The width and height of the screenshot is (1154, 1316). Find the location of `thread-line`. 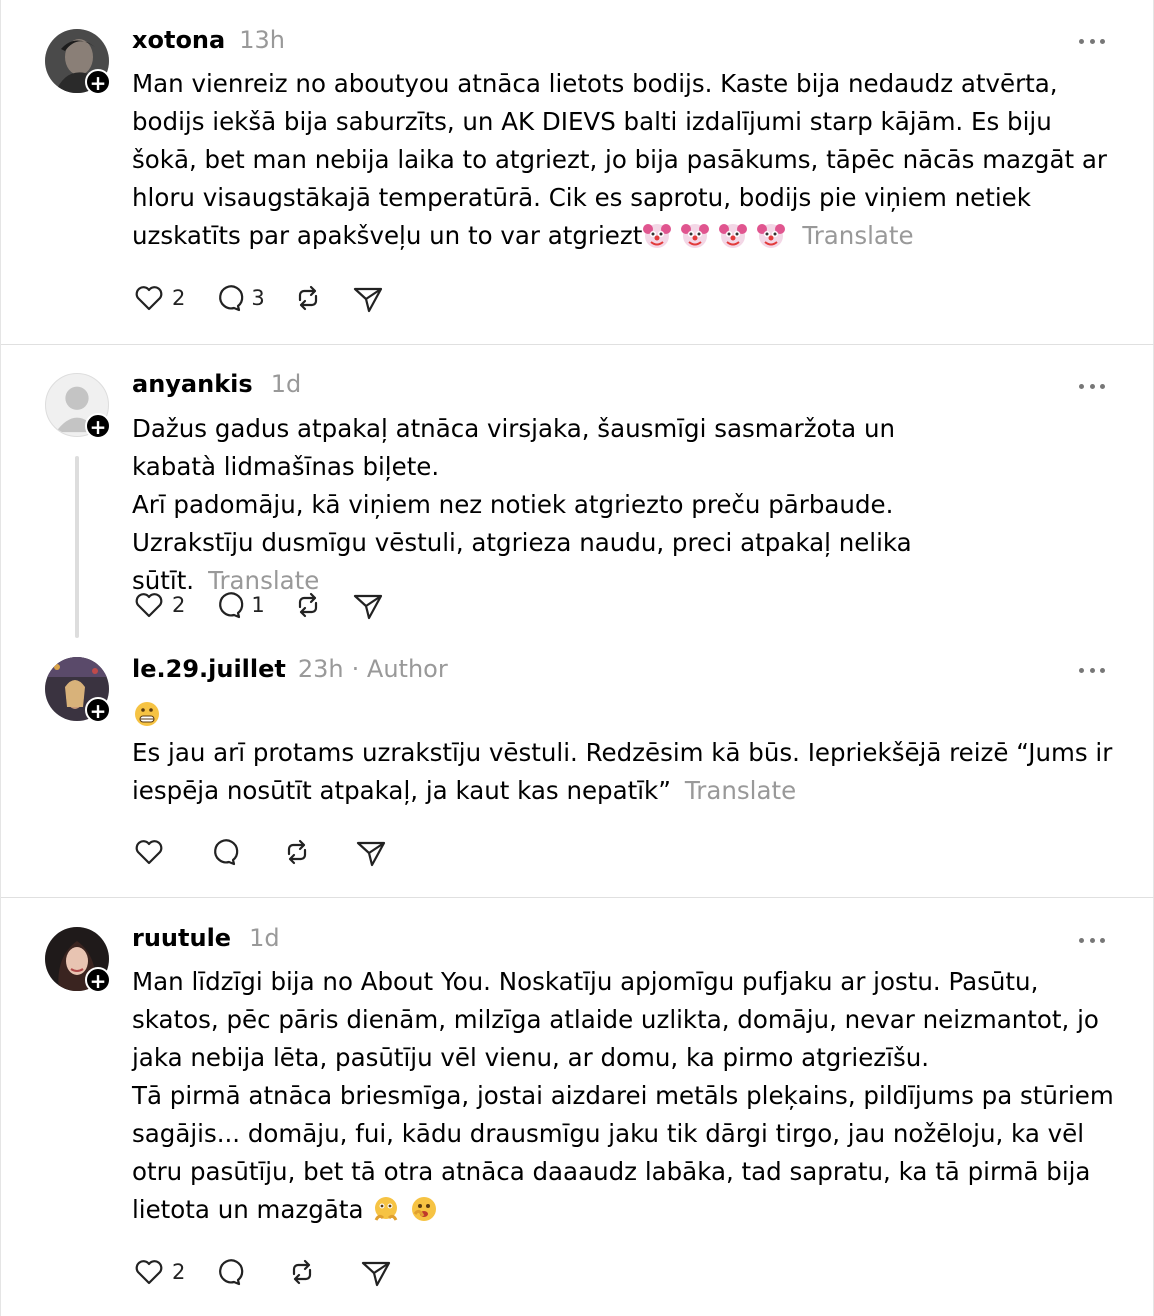

thread-line is located at coordinates (77, 547).